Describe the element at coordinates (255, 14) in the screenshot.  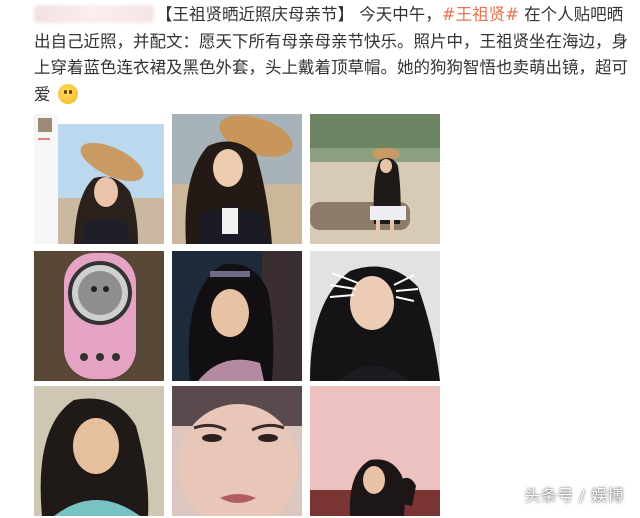
I see `post-title: 【王祖贤晒近照庆母亲节】` at that location.